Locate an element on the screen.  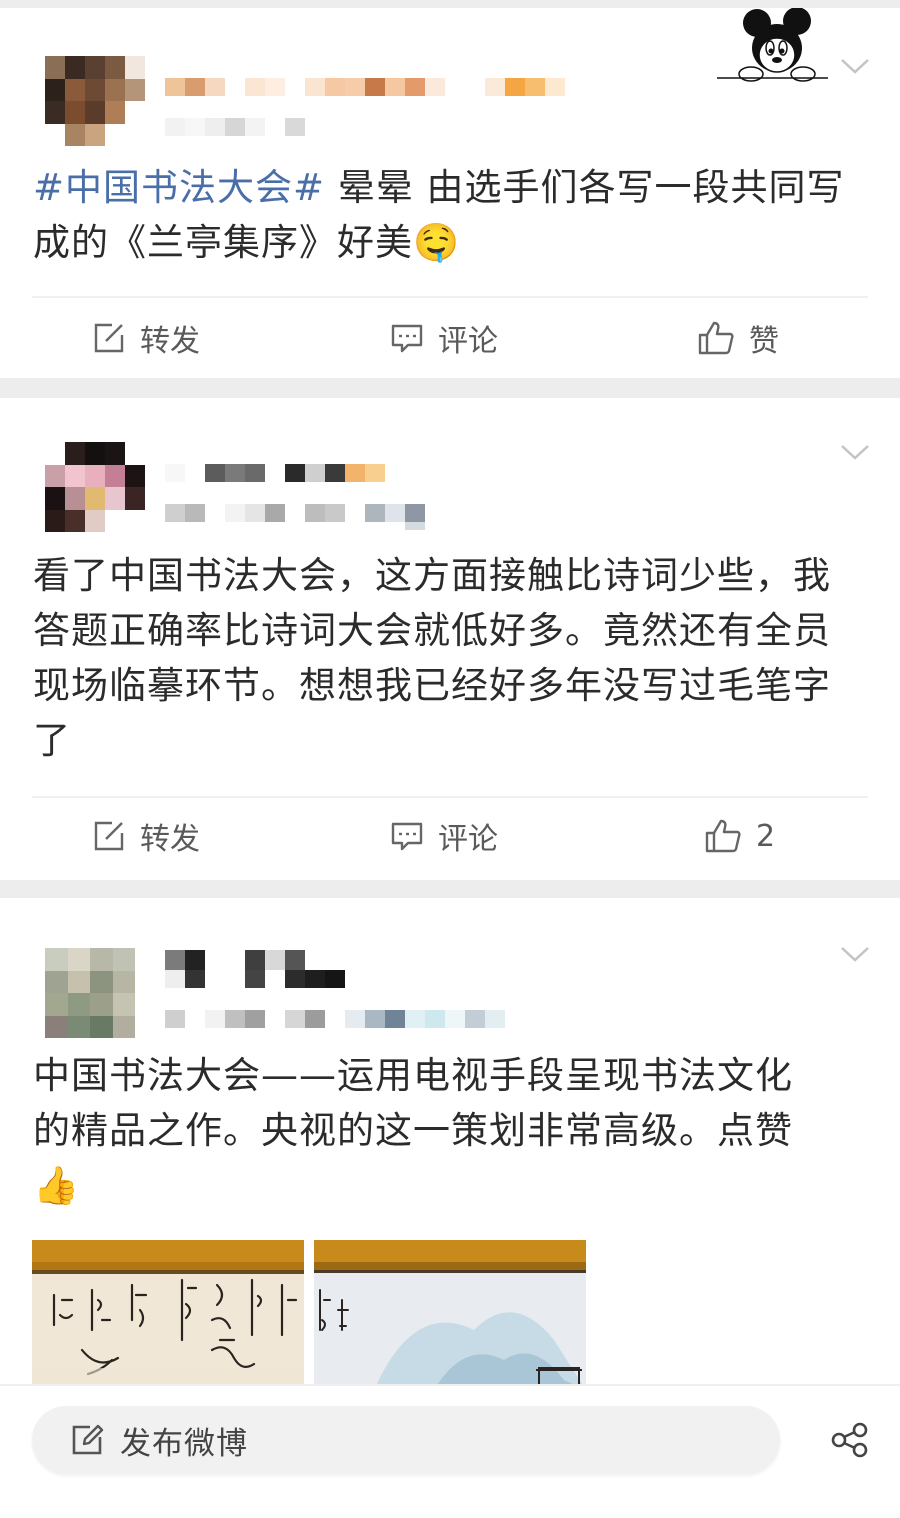
drooling-emoji: 🤤 is located at coordinates (437, 242).